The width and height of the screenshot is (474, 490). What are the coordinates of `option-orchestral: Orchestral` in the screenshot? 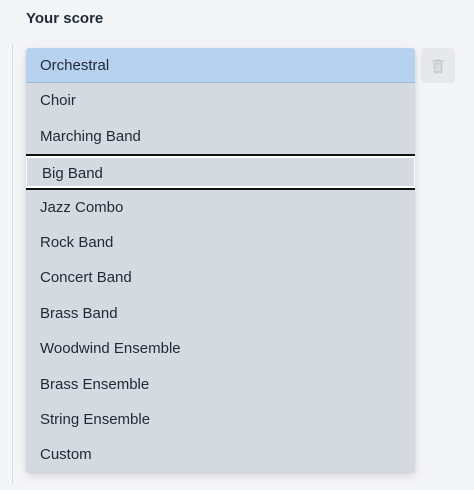 It's located at (220, 66).